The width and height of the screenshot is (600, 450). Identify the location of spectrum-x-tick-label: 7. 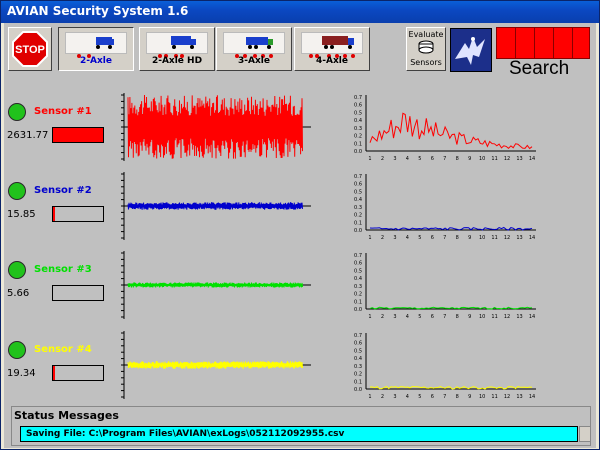
(444, 317).